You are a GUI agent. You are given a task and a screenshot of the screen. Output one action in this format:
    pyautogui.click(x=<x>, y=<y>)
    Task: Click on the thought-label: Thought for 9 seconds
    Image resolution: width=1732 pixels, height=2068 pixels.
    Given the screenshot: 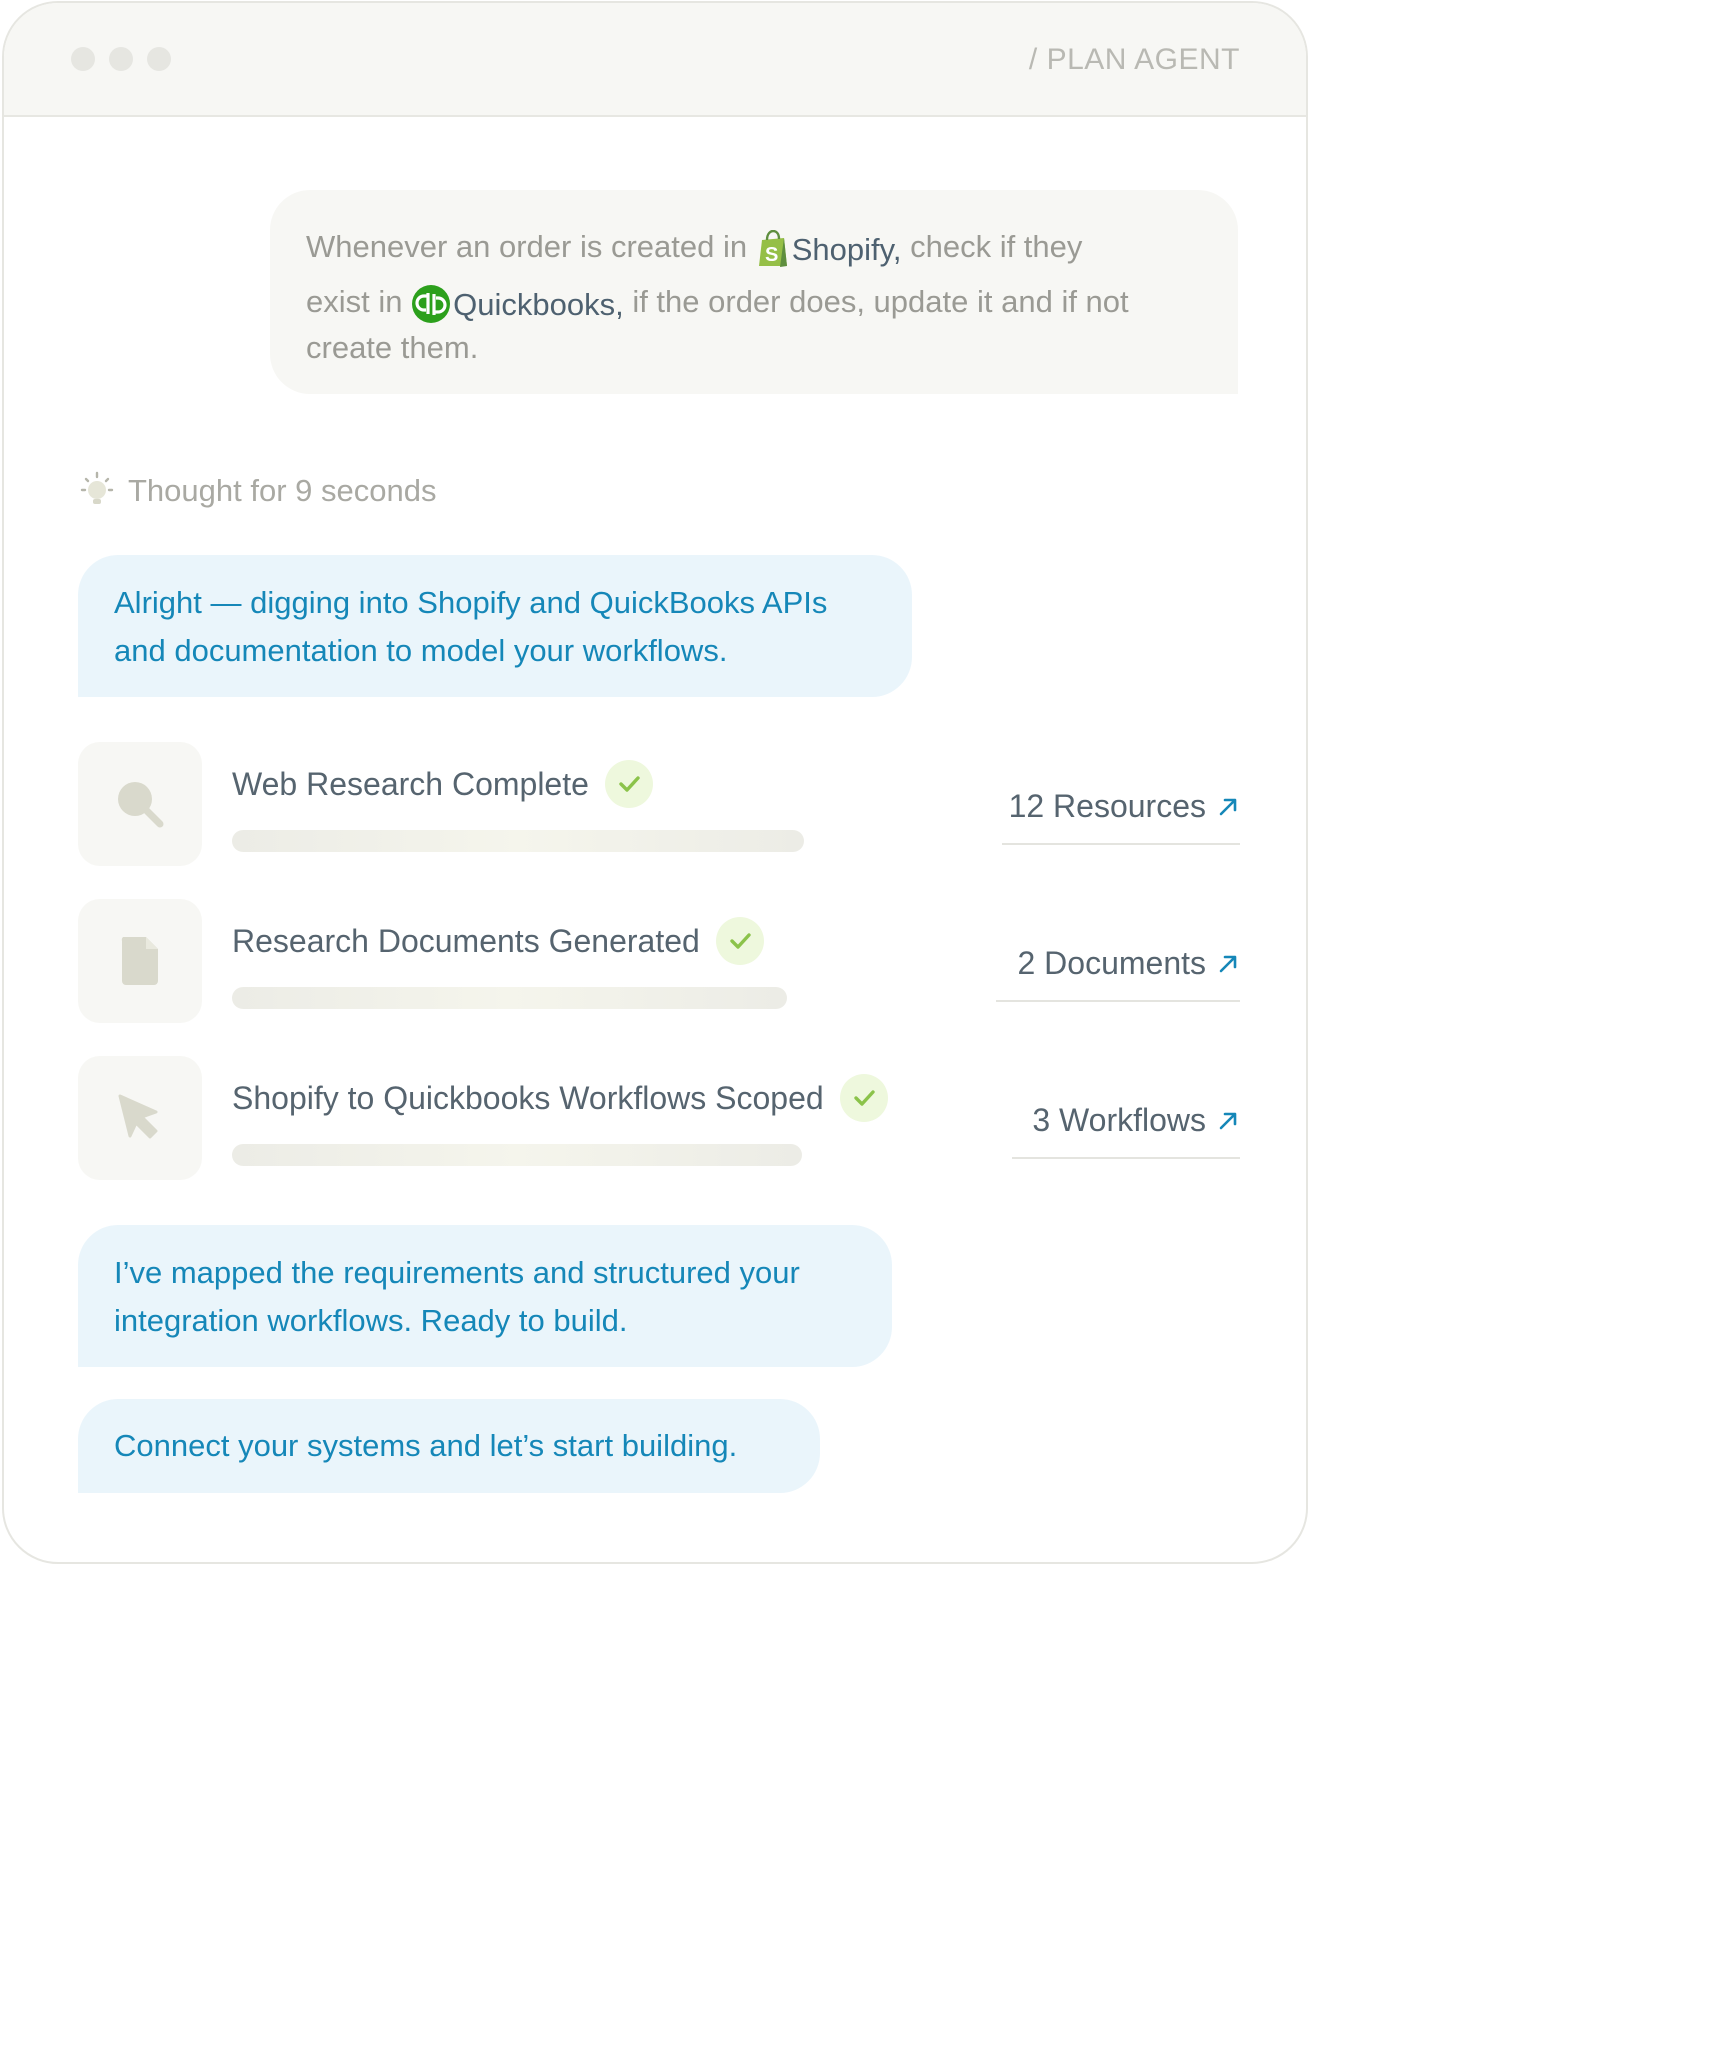 What is the action you would take?
    pyautogui.click(x=282, y=490)
    